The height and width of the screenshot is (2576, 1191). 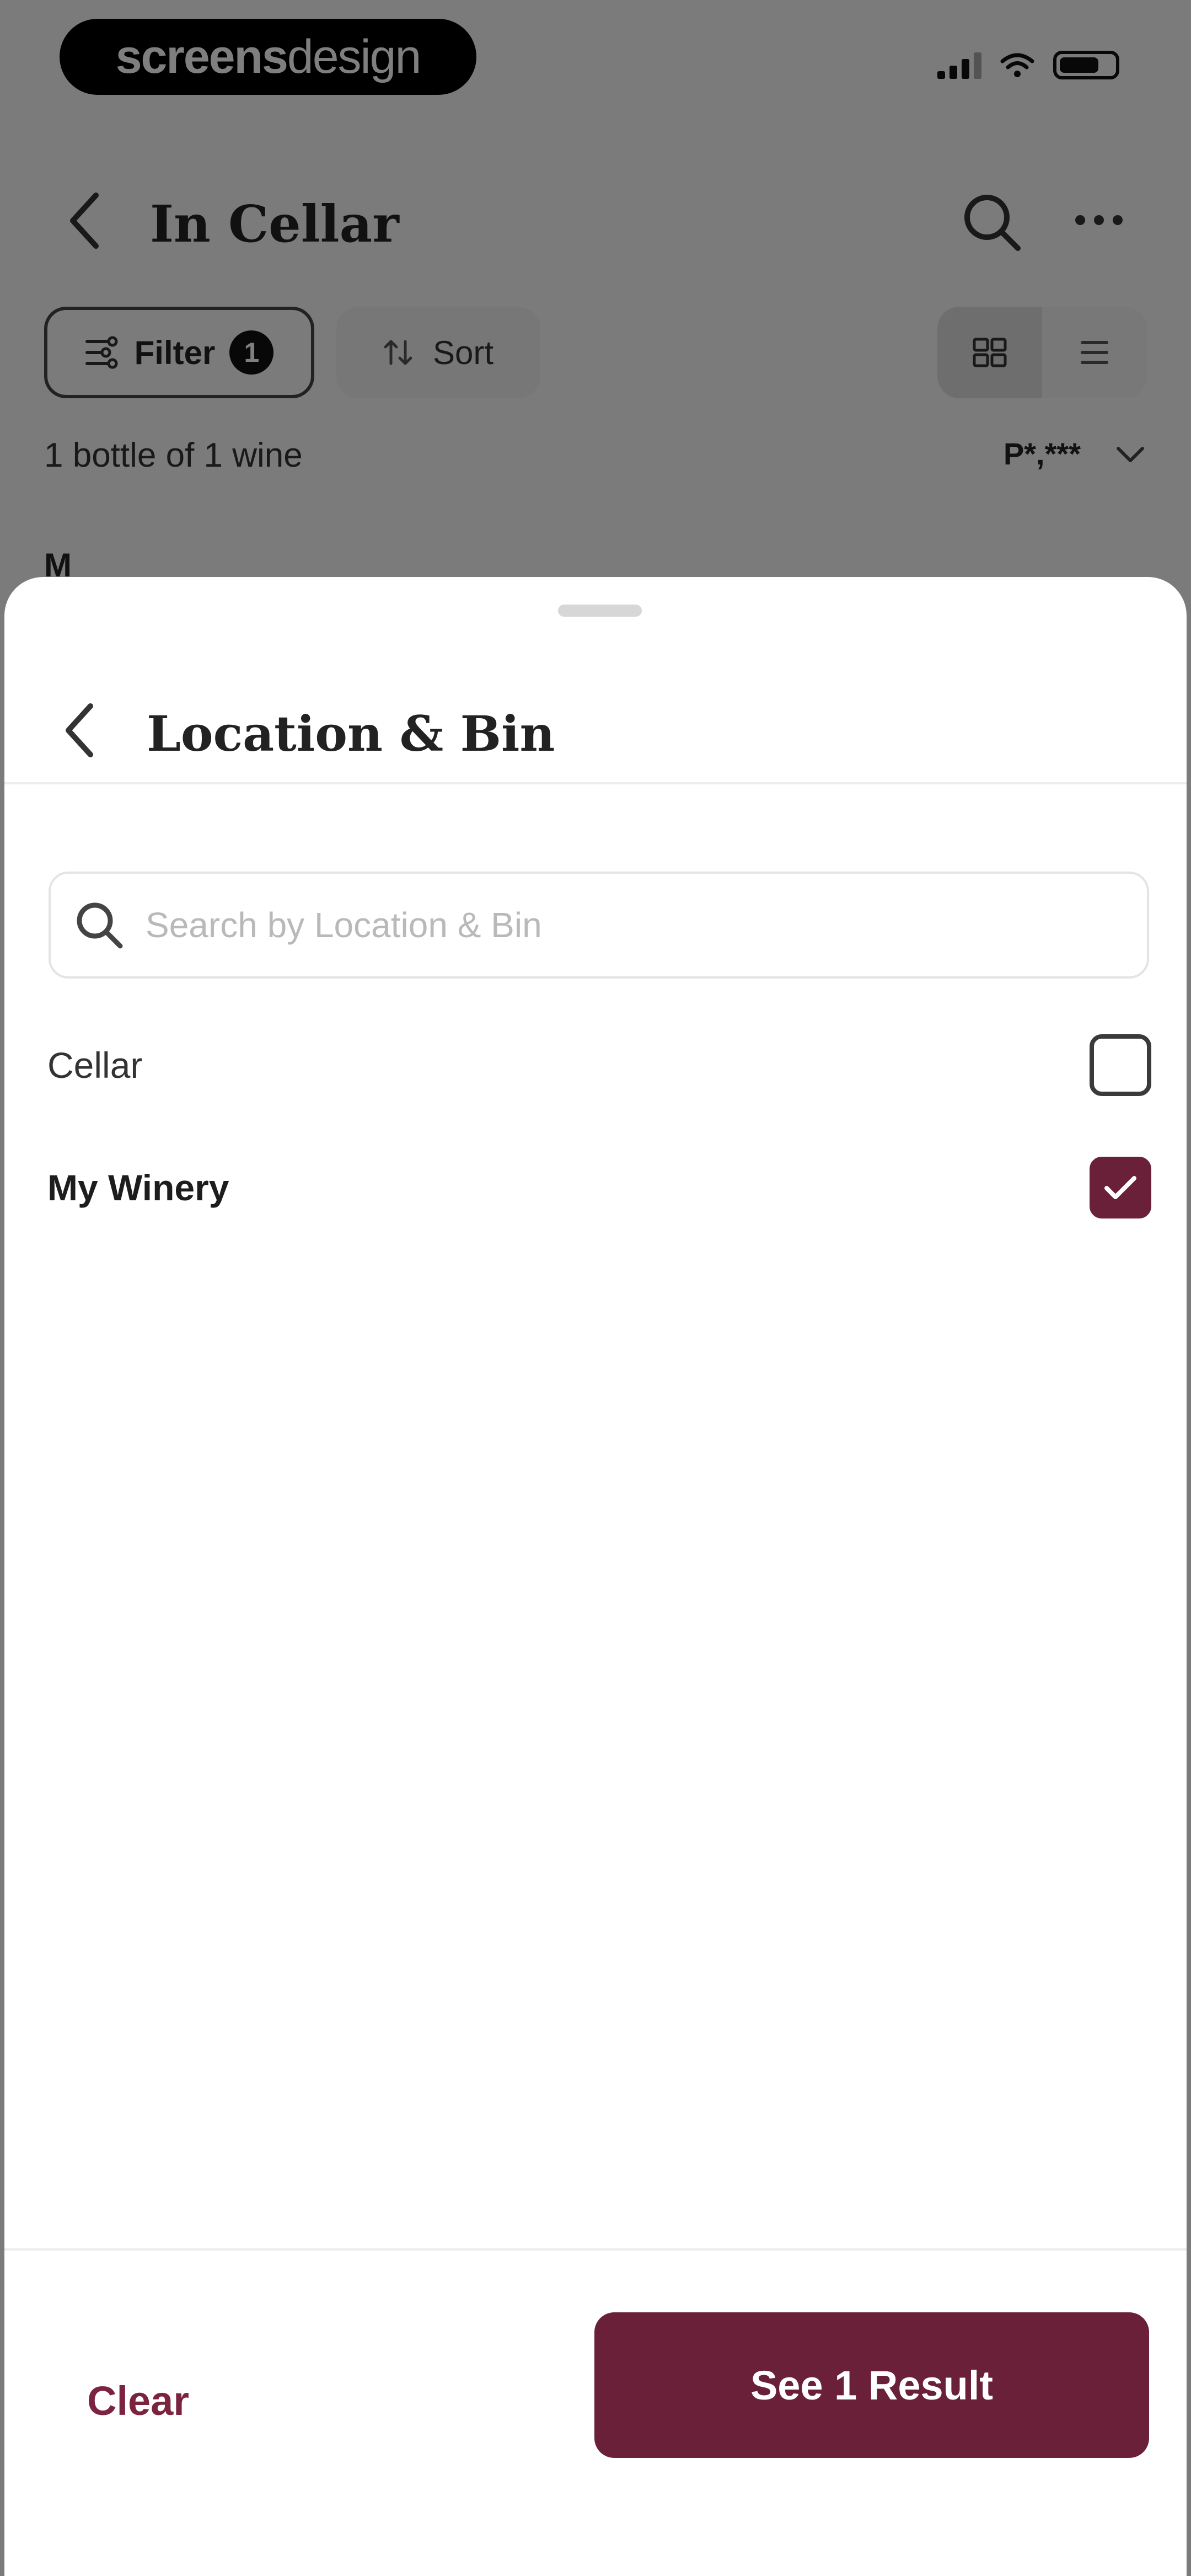 I want to click on sheet-footer: Clear See 1 Result, so click(x=595, y=2412).